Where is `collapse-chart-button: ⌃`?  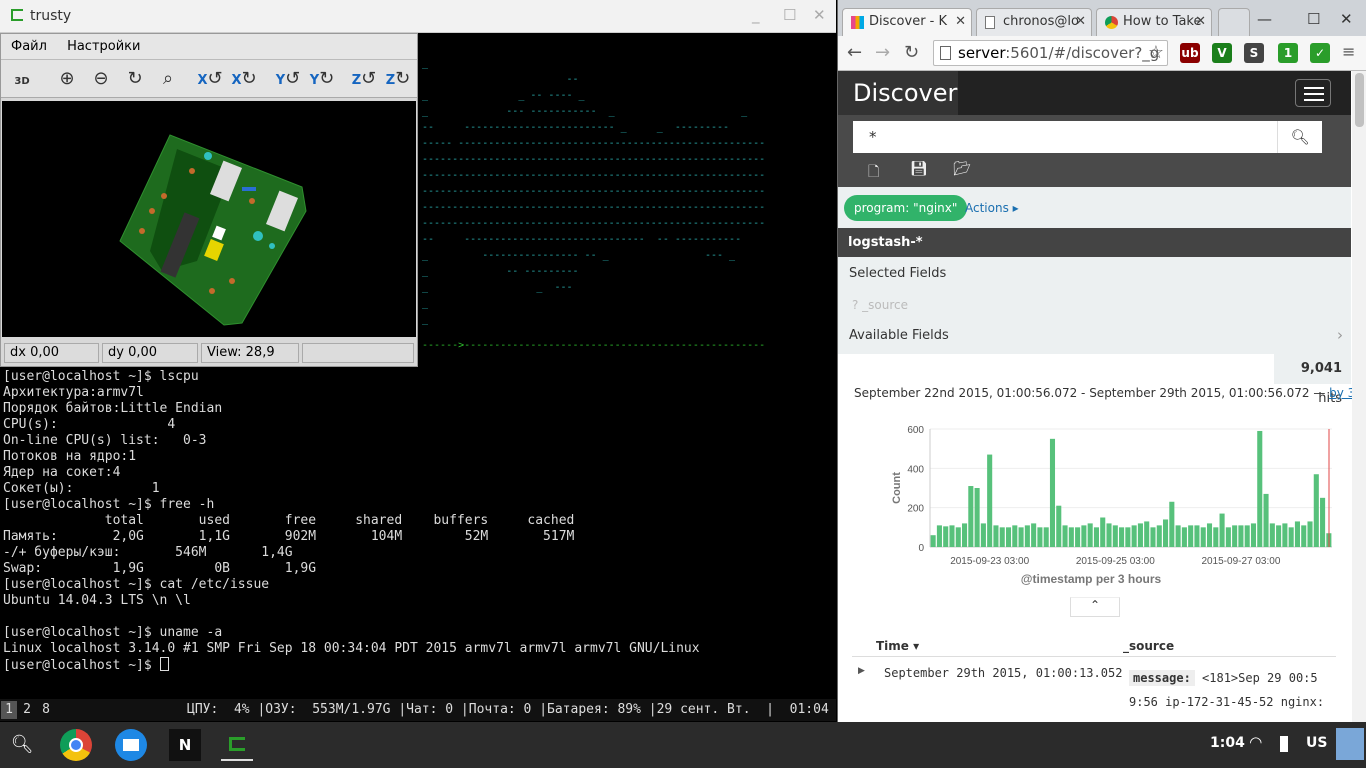
collapse-chart-button: ⌃ is located at coordinates (1095, 607).